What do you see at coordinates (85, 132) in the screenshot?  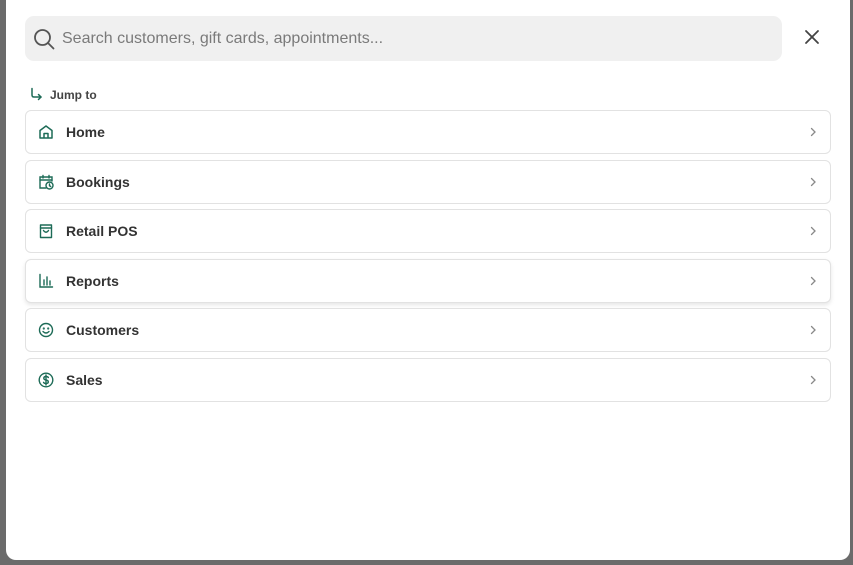 I see `nav-item-label: Home` at bounding box center [85, 132].